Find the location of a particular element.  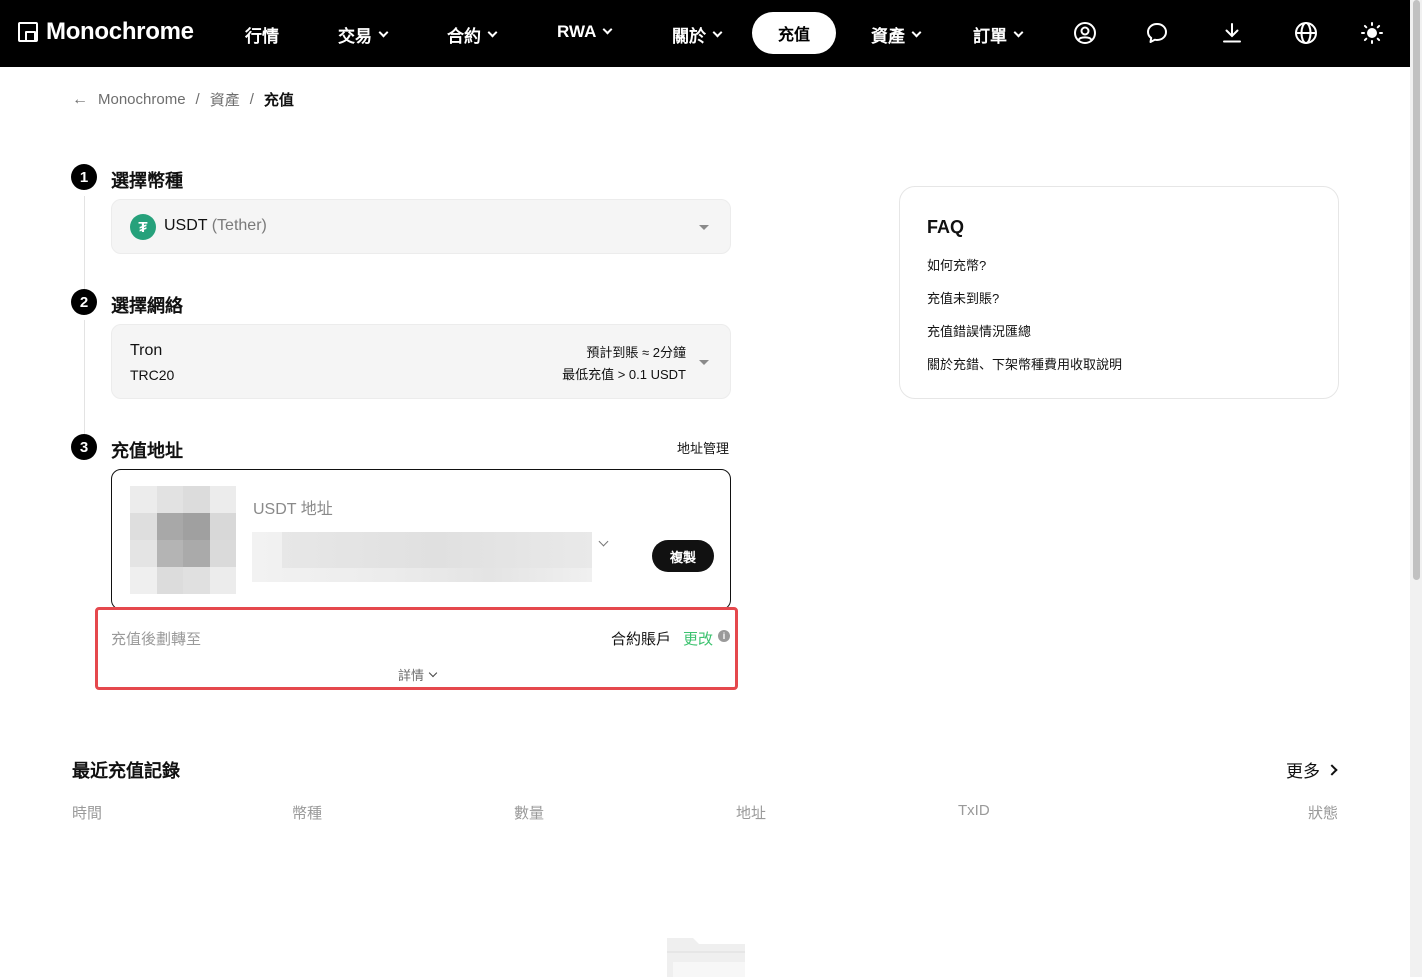

column-header-coin: 幣種 is located at coordinates (307, 813).